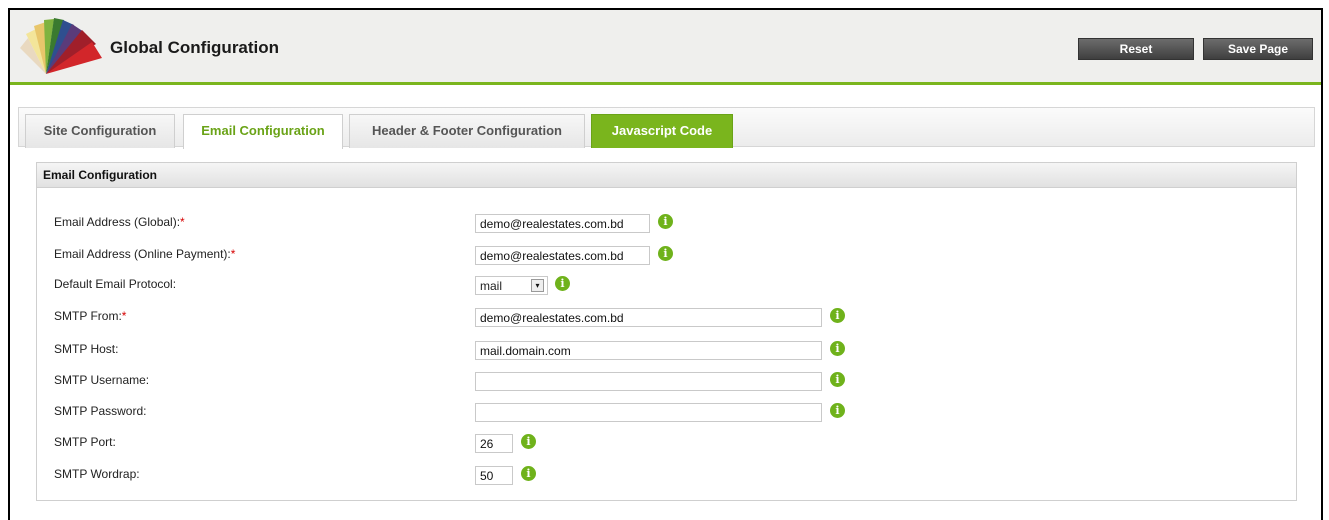 The width and height of the screenshot is (1329, 520). What do you see at coordinates (467, 131) in the screenshot?
I see `tab-header-footer-configuration: Header & Footer Configuration` at bounding box center [467, 131].